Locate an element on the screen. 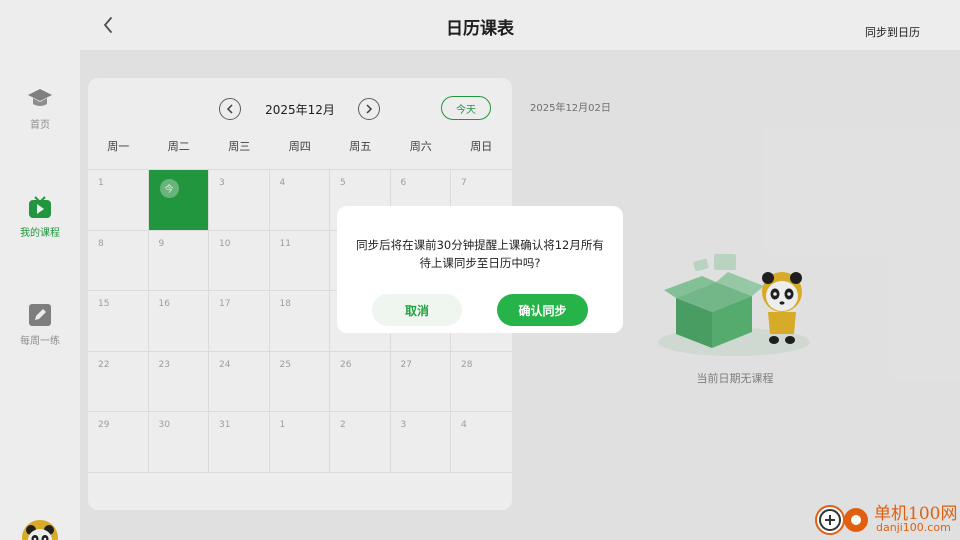  watermark-logo-icon is located at coordinates (841, 520).